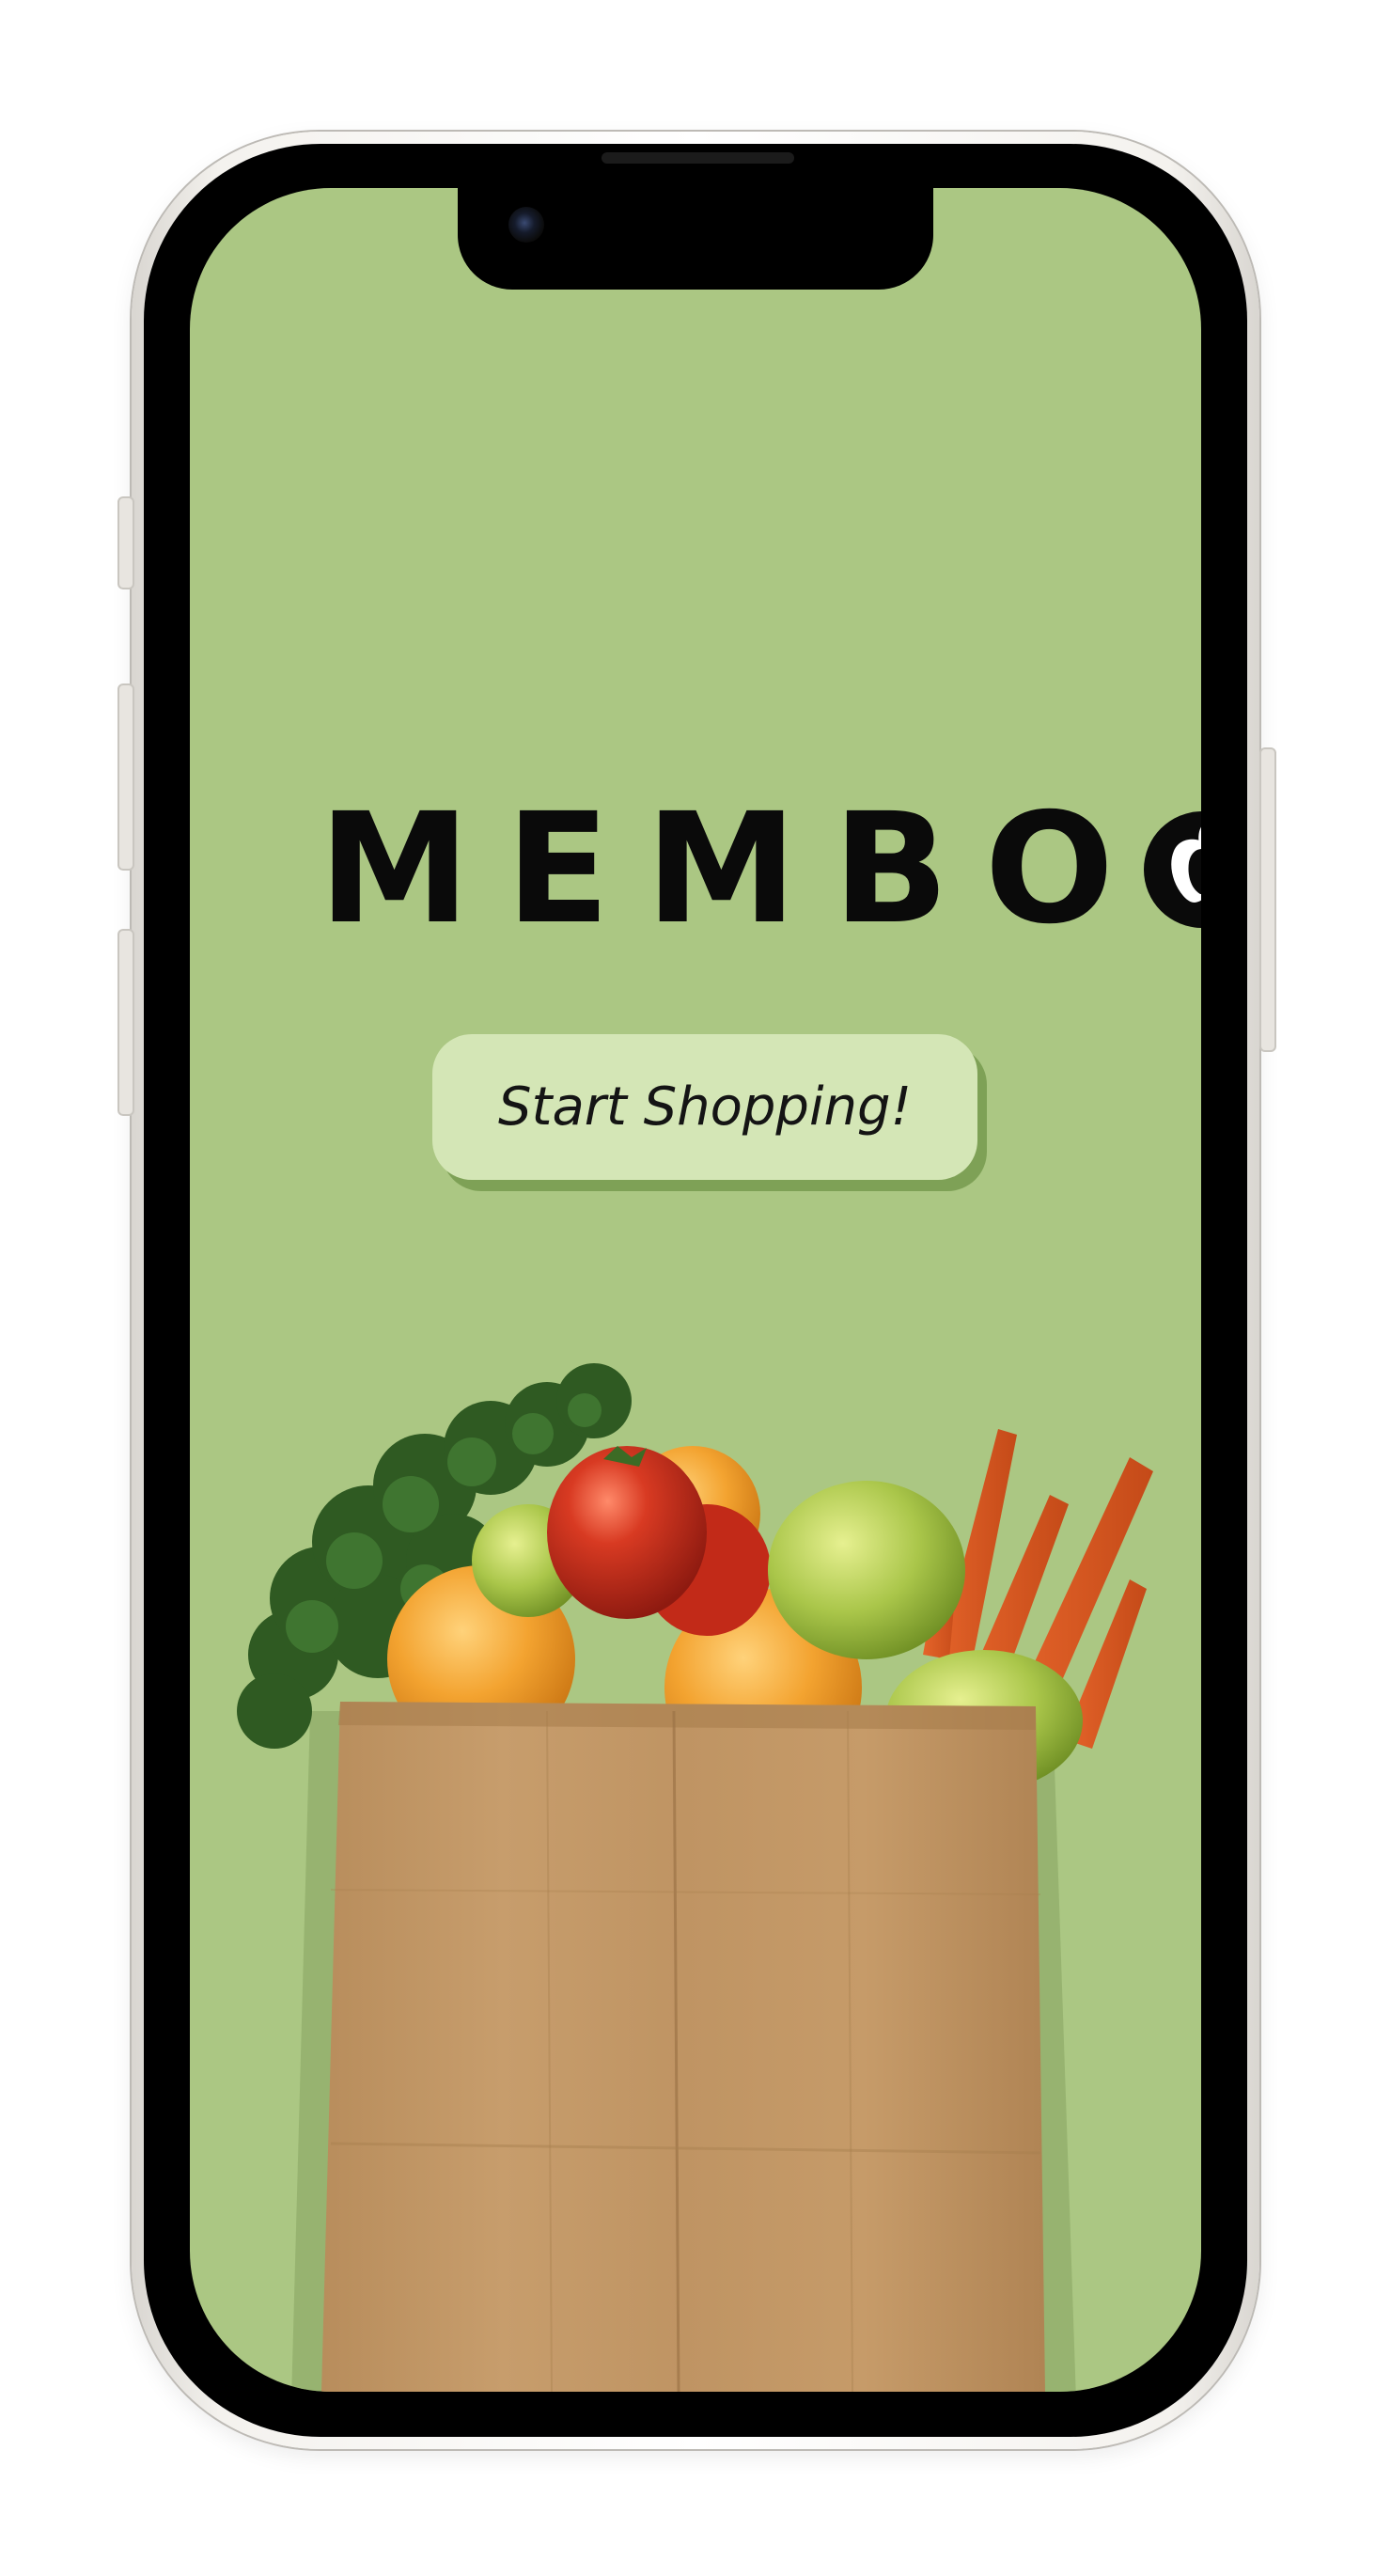 This screenshot has height=2576, width=1391. I want to click on front-camera-icon, so click(526, 225).